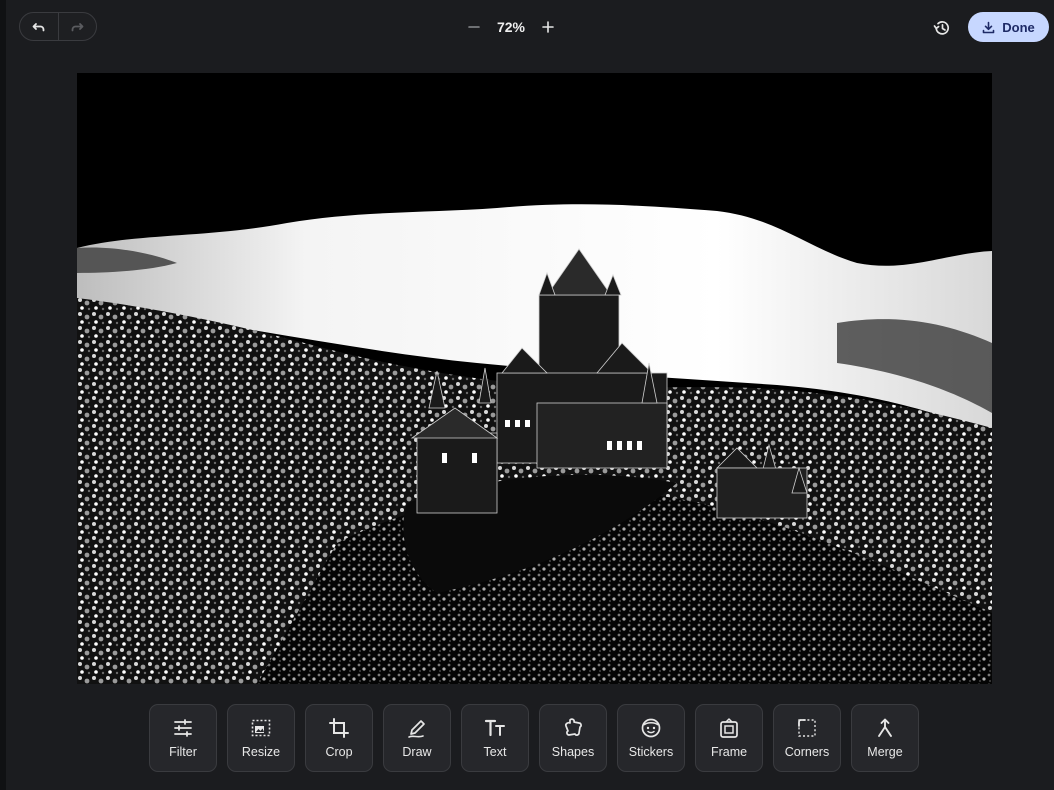  I want to click on tool-filter-label: Filter, so click(183, 752).